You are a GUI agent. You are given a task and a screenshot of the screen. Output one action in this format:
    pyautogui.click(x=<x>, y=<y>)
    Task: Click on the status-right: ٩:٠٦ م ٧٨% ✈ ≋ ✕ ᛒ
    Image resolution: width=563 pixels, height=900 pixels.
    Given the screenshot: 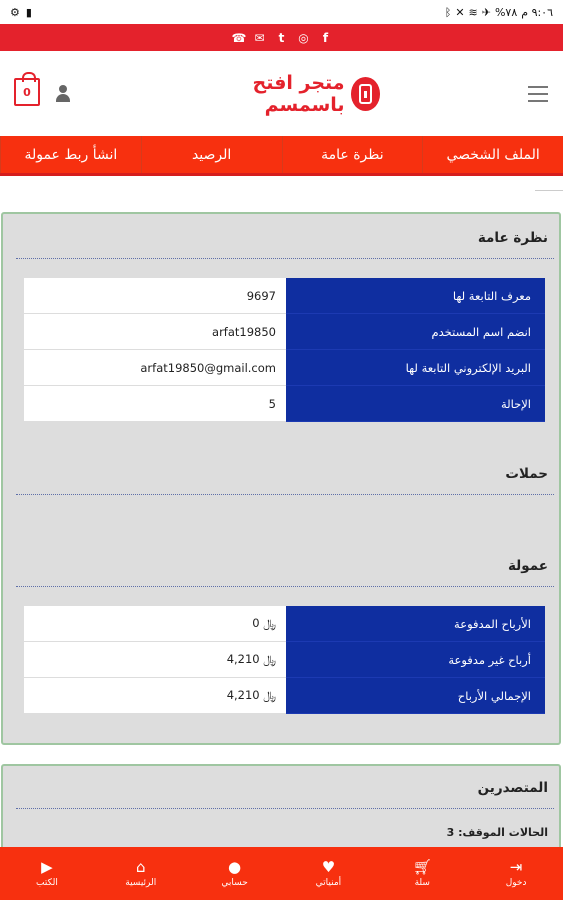 What is the action you would take?
    pyautogui.click(x=499, y=12)
    